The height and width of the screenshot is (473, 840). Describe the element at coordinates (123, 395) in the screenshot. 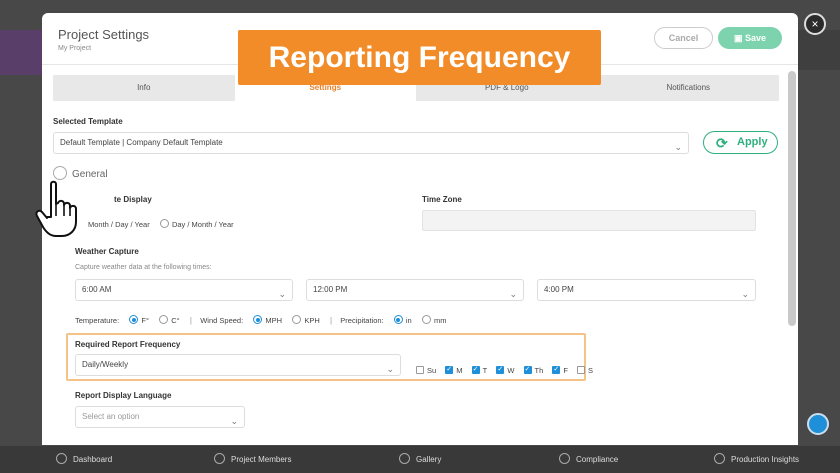

I see `report-language-label: Report Display Language` at that location.